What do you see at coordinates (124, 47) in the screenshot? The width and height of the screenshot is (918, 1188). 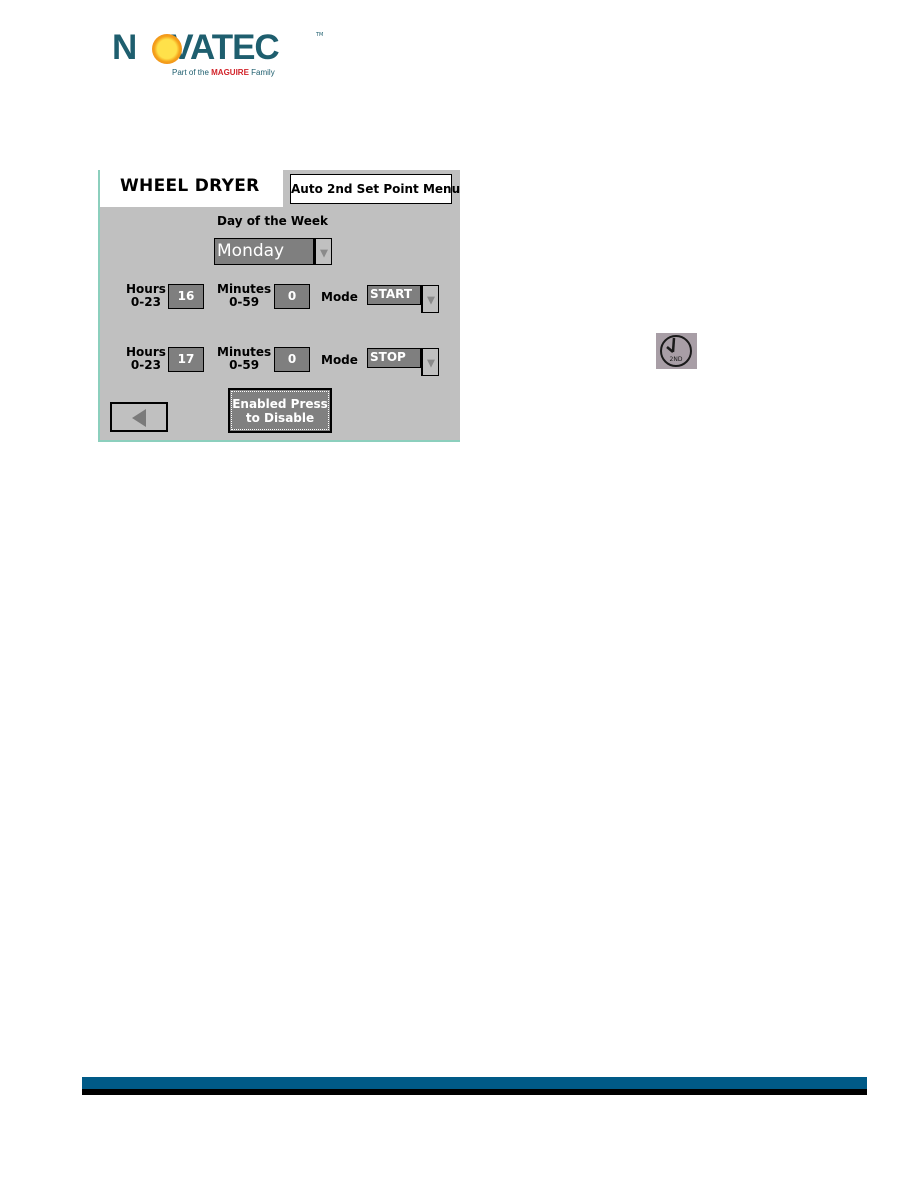 I see `logo-letter-n: N` at bounding box center [124, 47].